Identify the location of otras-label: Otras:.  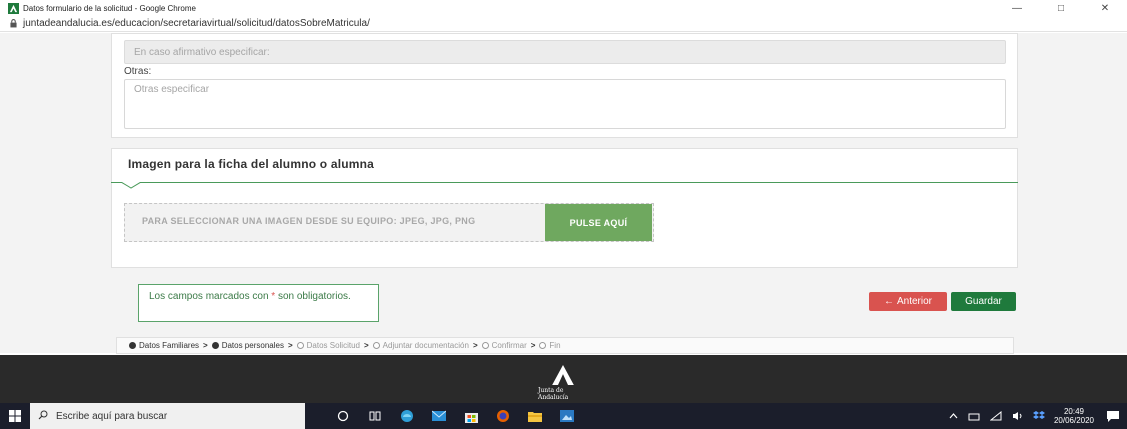
(138, 71).